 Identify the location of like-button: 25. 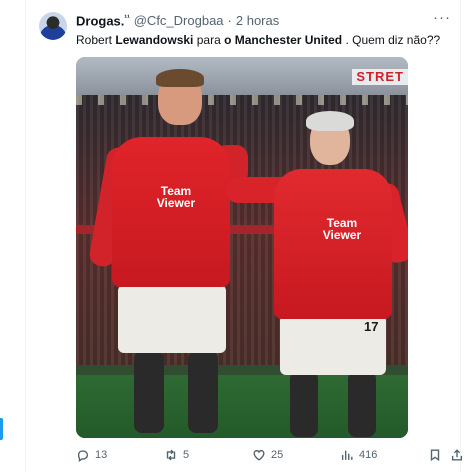
(267, 455).